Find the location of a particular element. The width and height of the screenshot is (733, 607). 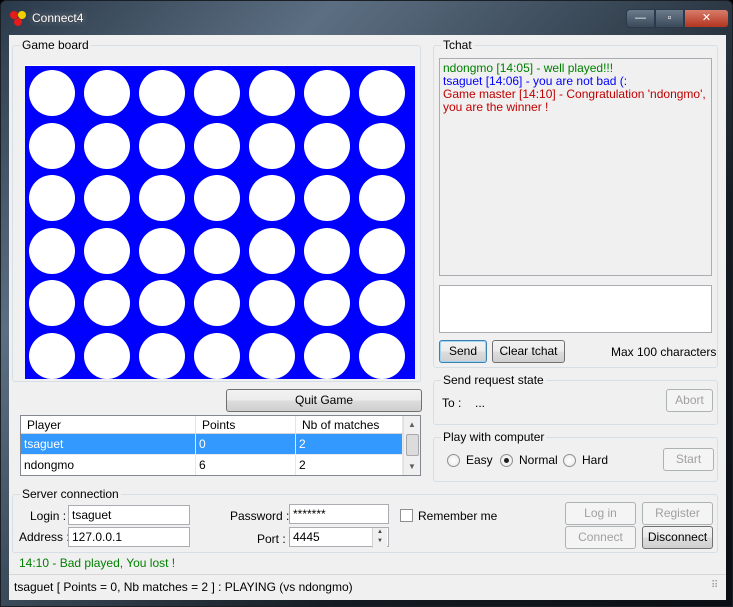

chat-input is located at coordinates (575, 309).